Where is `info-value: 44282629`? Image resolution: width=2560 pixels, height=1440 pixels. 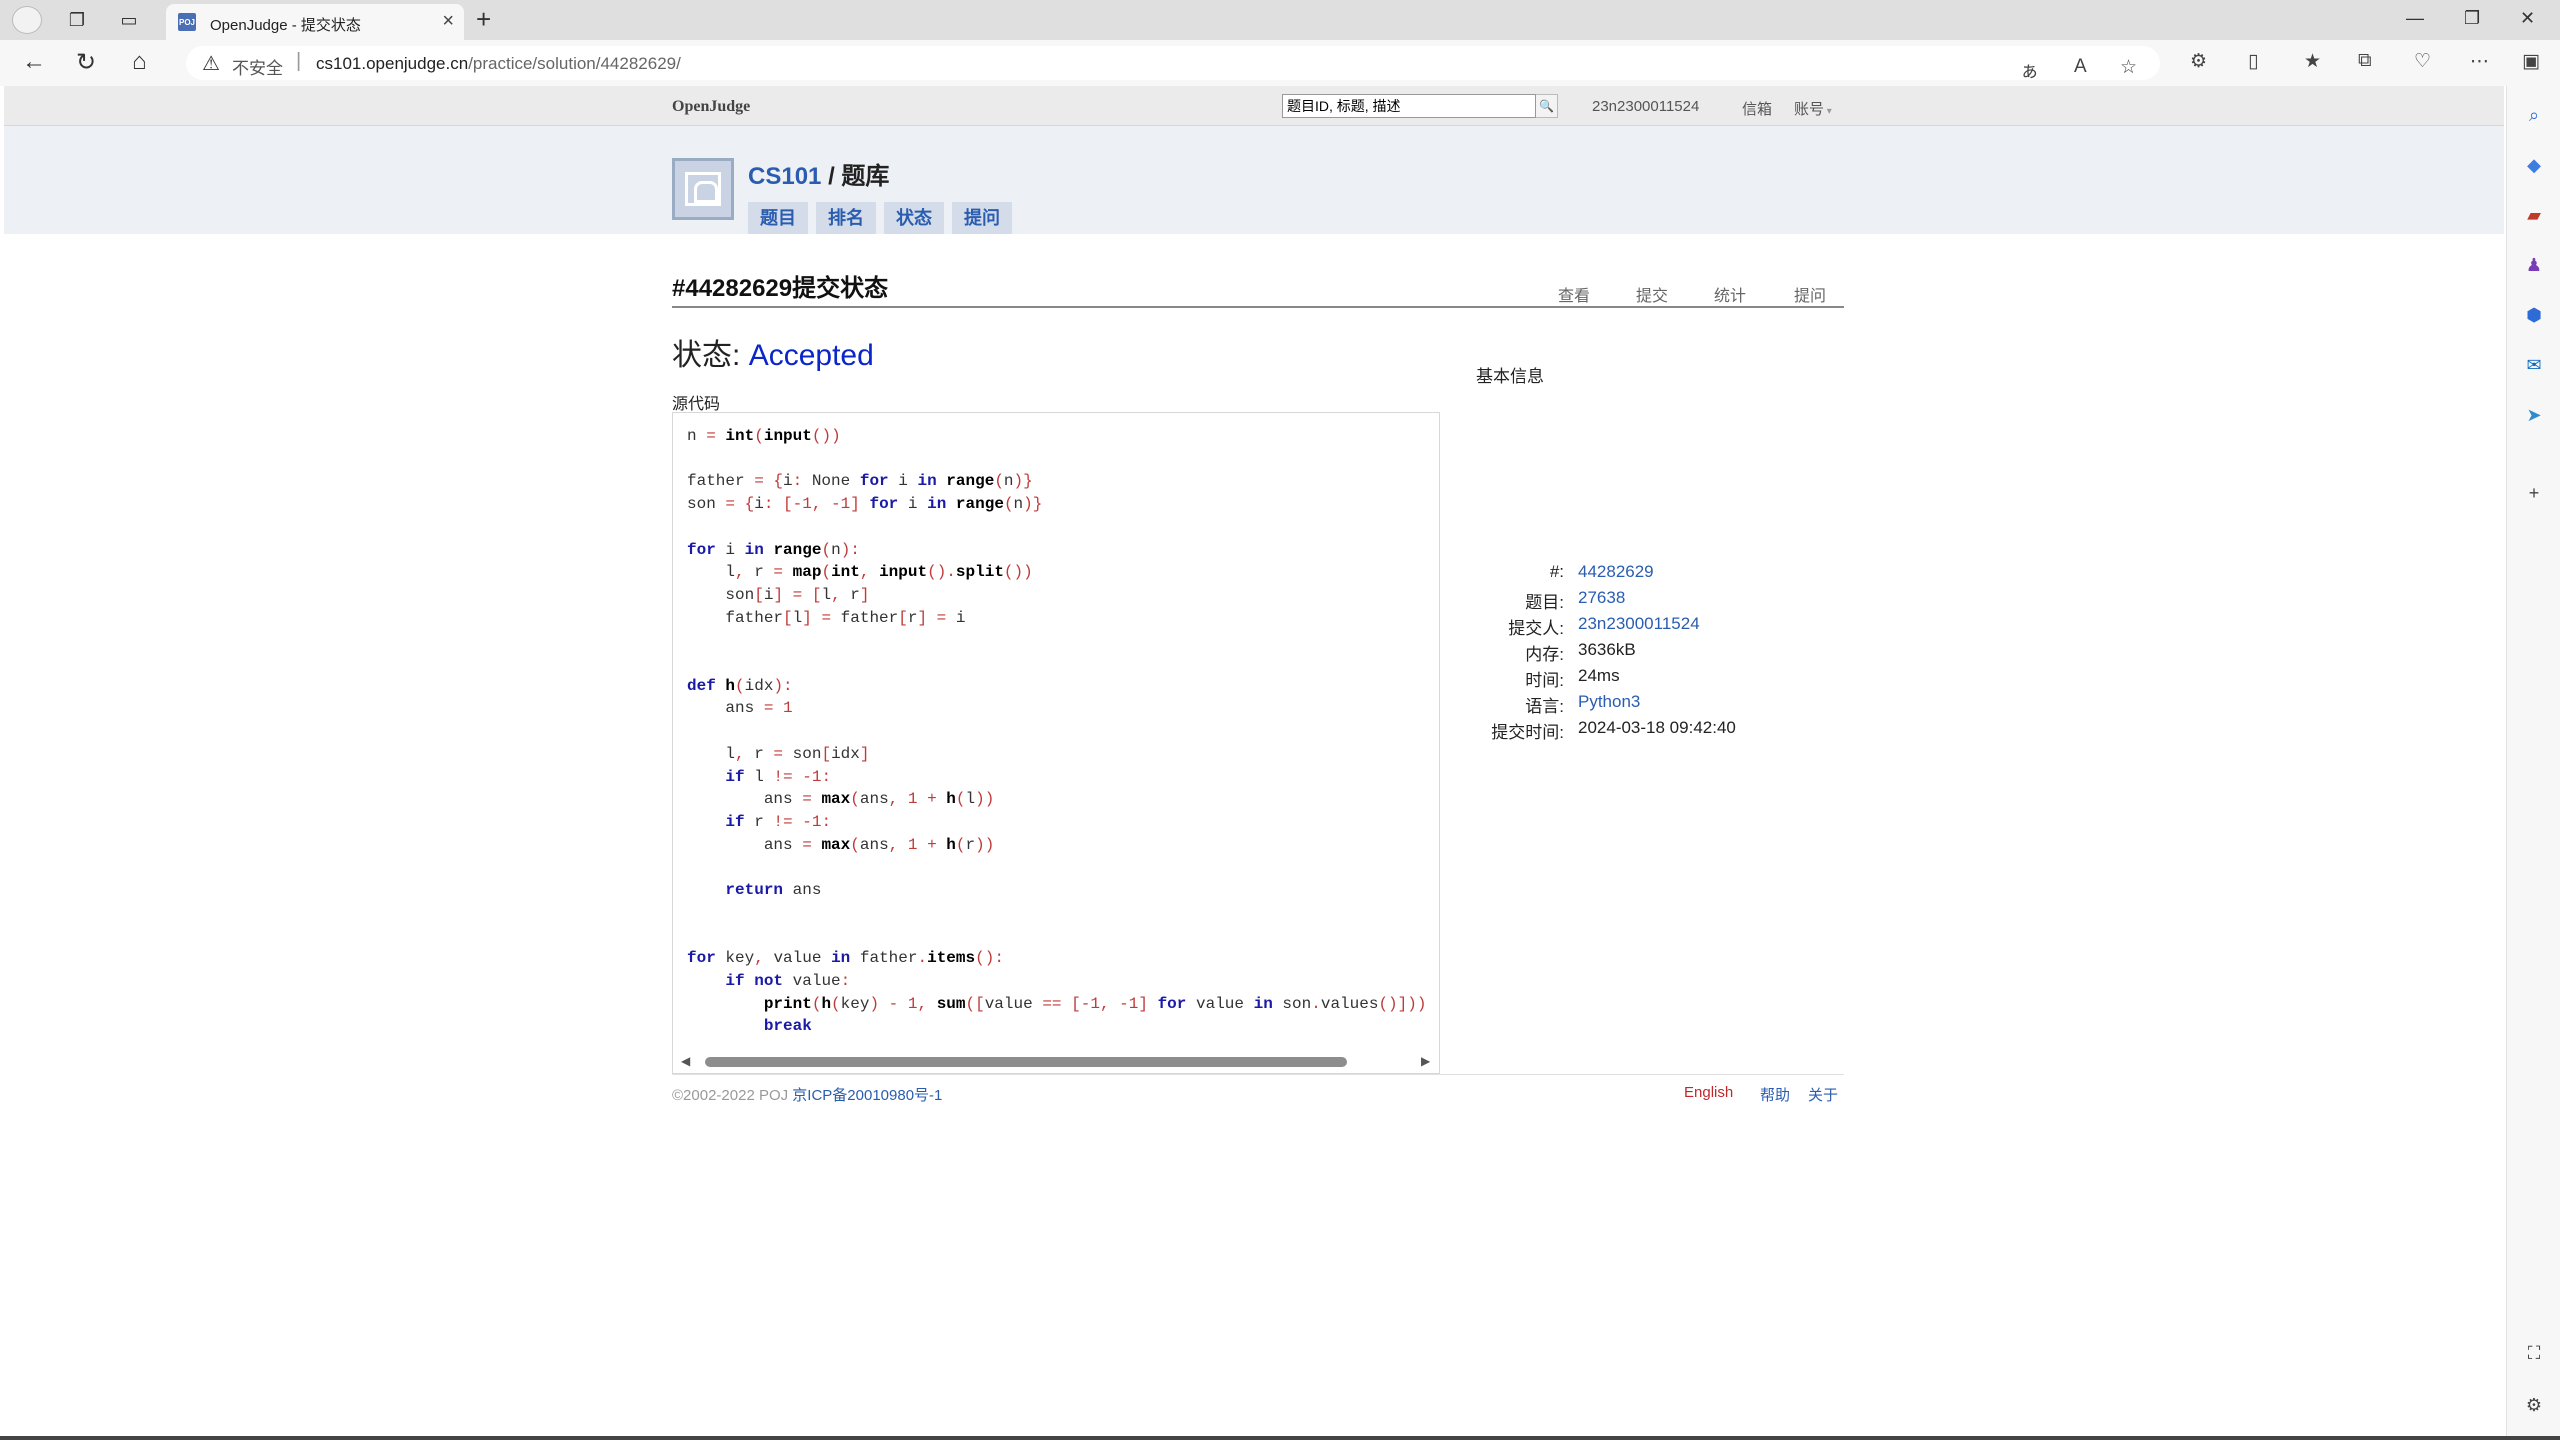 info-value: 44282629 is located at coordinates (1616, 572).